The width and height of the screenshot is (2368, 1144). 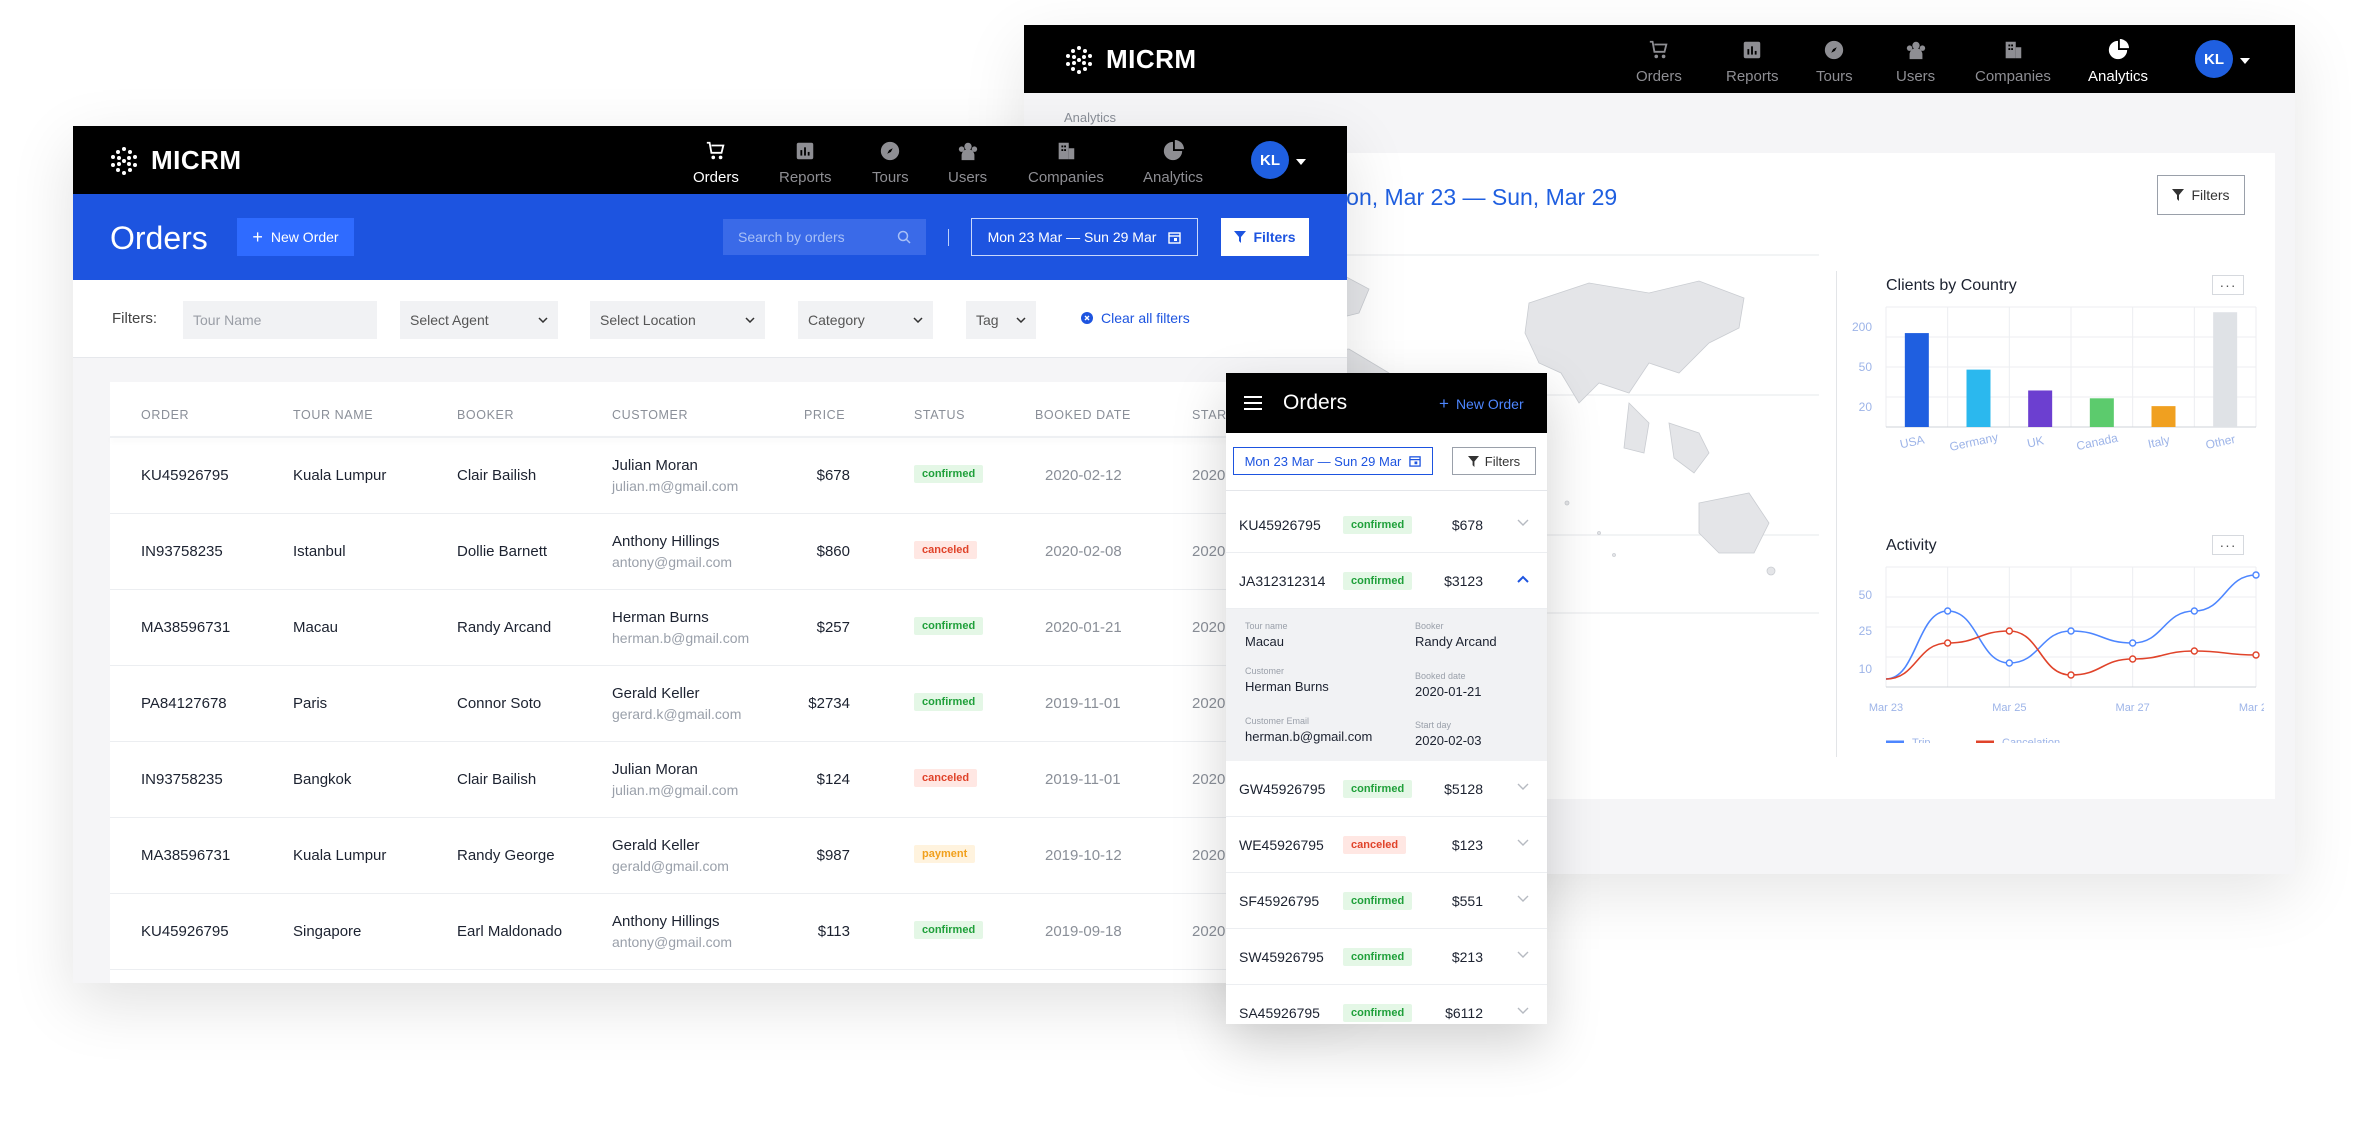 I want to click on list-item: KU45926795 confirmed $678, so click(x=1386, y=525).